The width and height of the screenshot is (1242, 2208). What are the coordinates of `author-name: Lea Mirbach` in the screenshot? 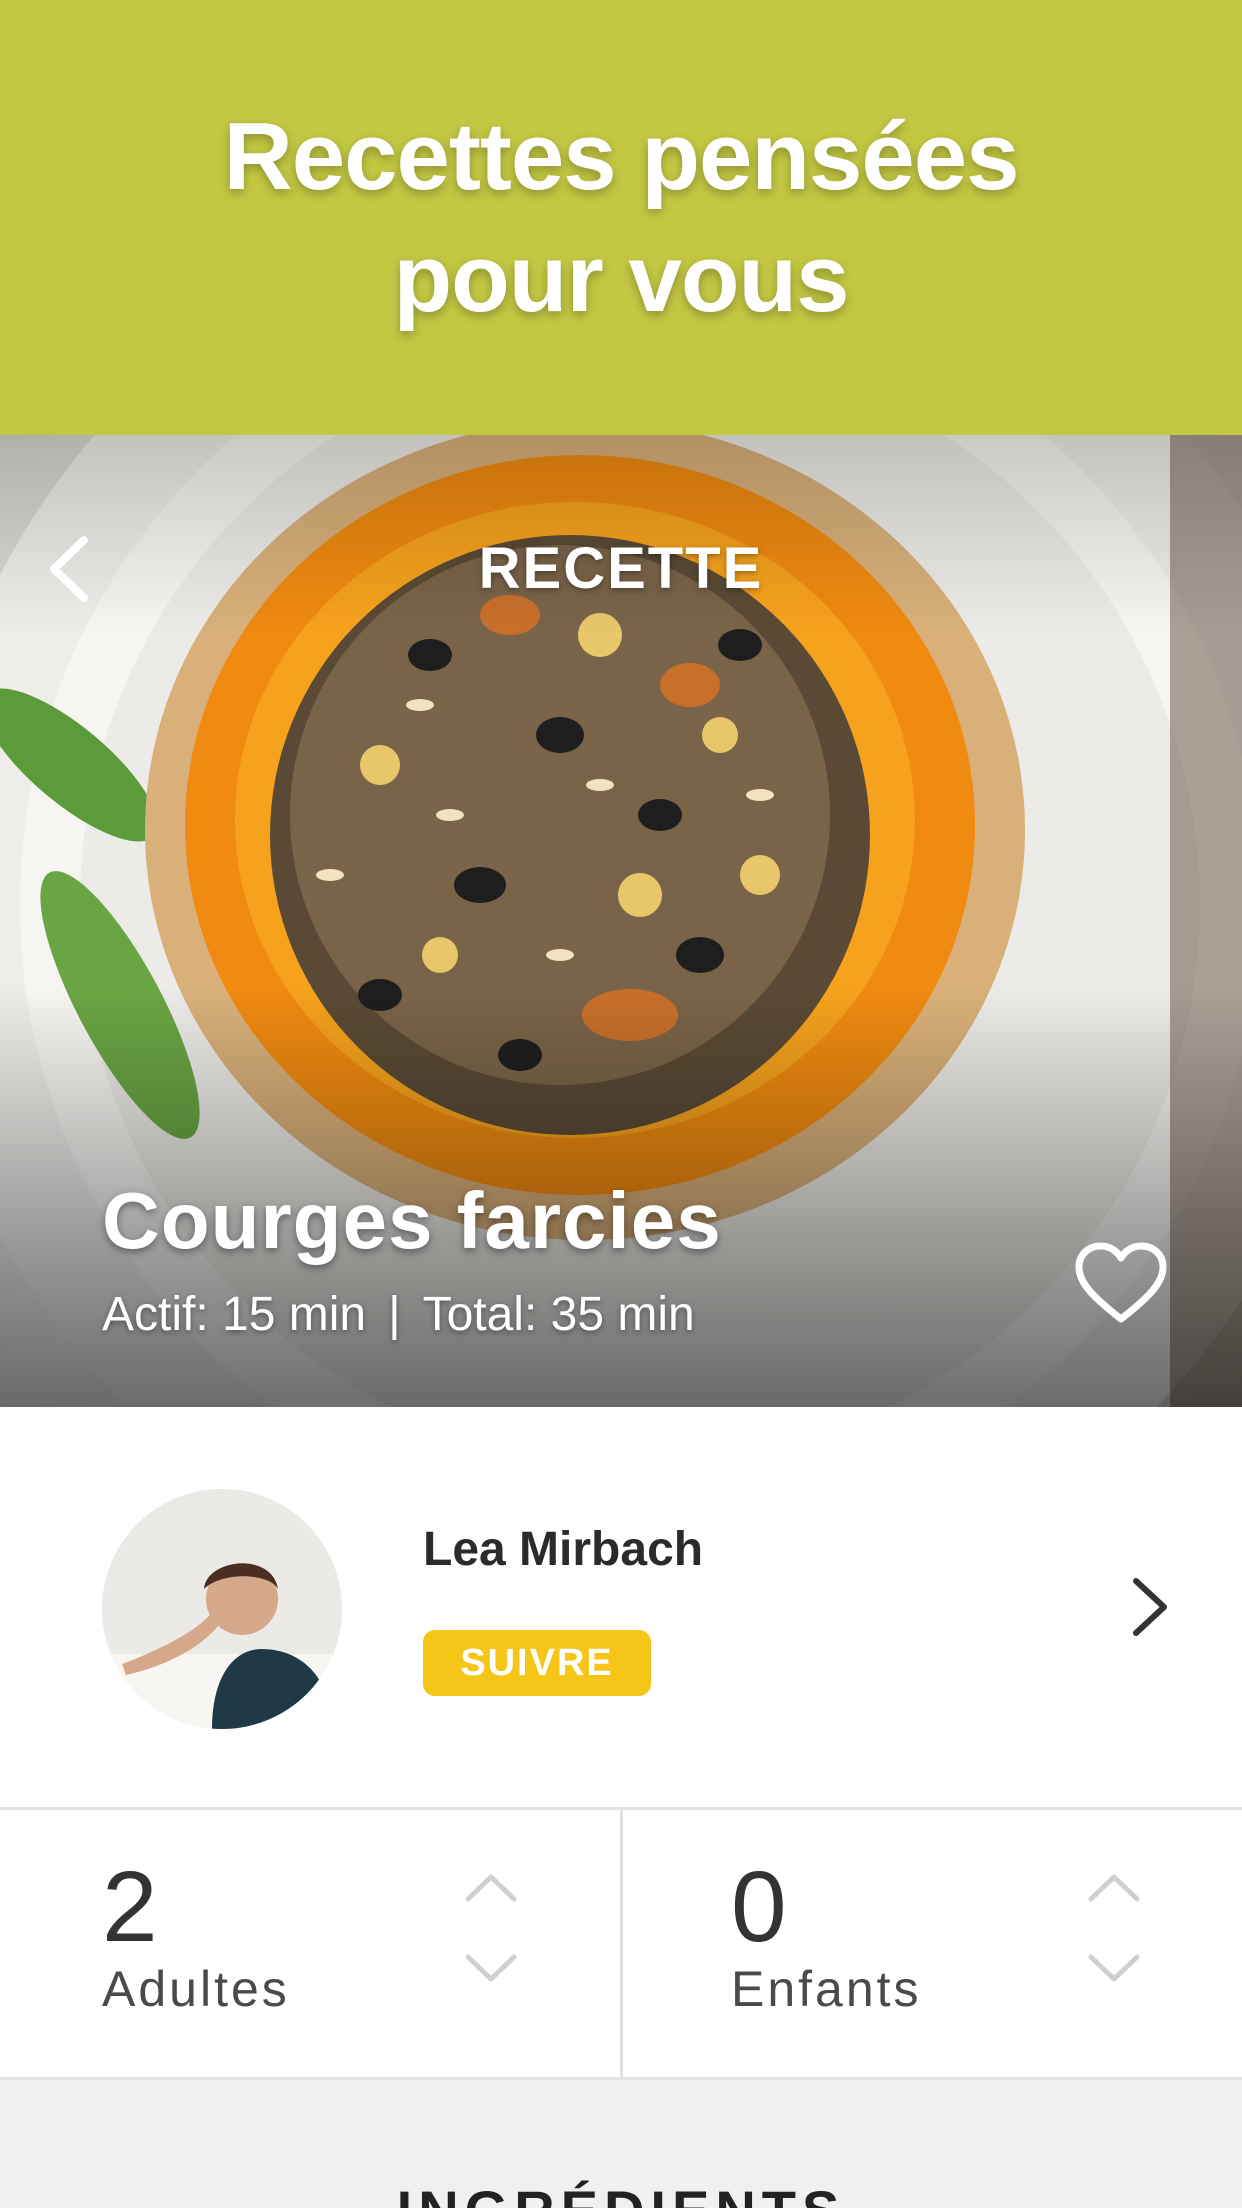 It's located at (563, 1549).